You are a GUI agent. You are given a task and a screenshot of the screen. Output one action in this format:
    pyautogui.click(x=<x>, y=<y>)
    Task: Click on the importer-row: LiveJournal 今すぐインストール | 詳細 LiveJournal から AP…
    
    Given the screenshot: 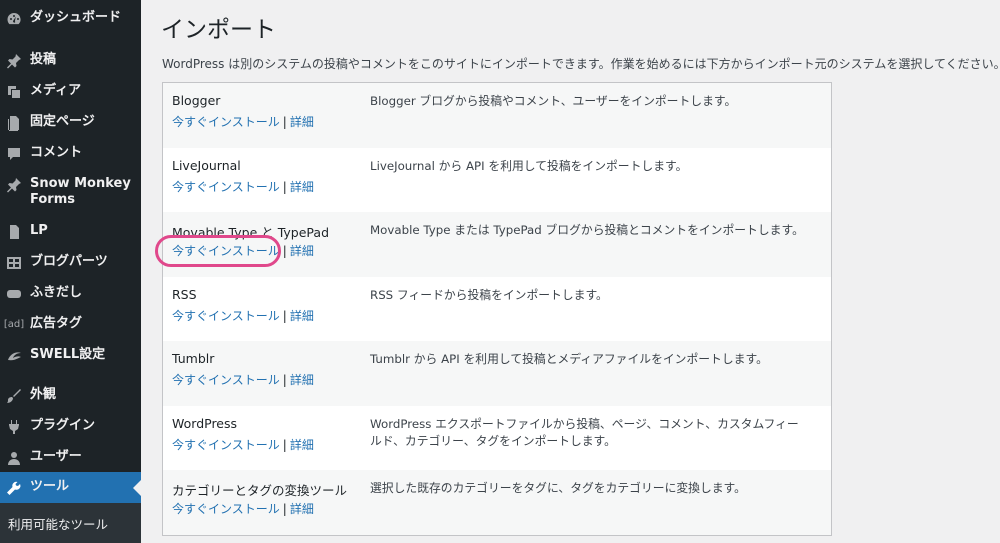 What is the action you would take?
    pyautogui.click(x=497, y=180)
    